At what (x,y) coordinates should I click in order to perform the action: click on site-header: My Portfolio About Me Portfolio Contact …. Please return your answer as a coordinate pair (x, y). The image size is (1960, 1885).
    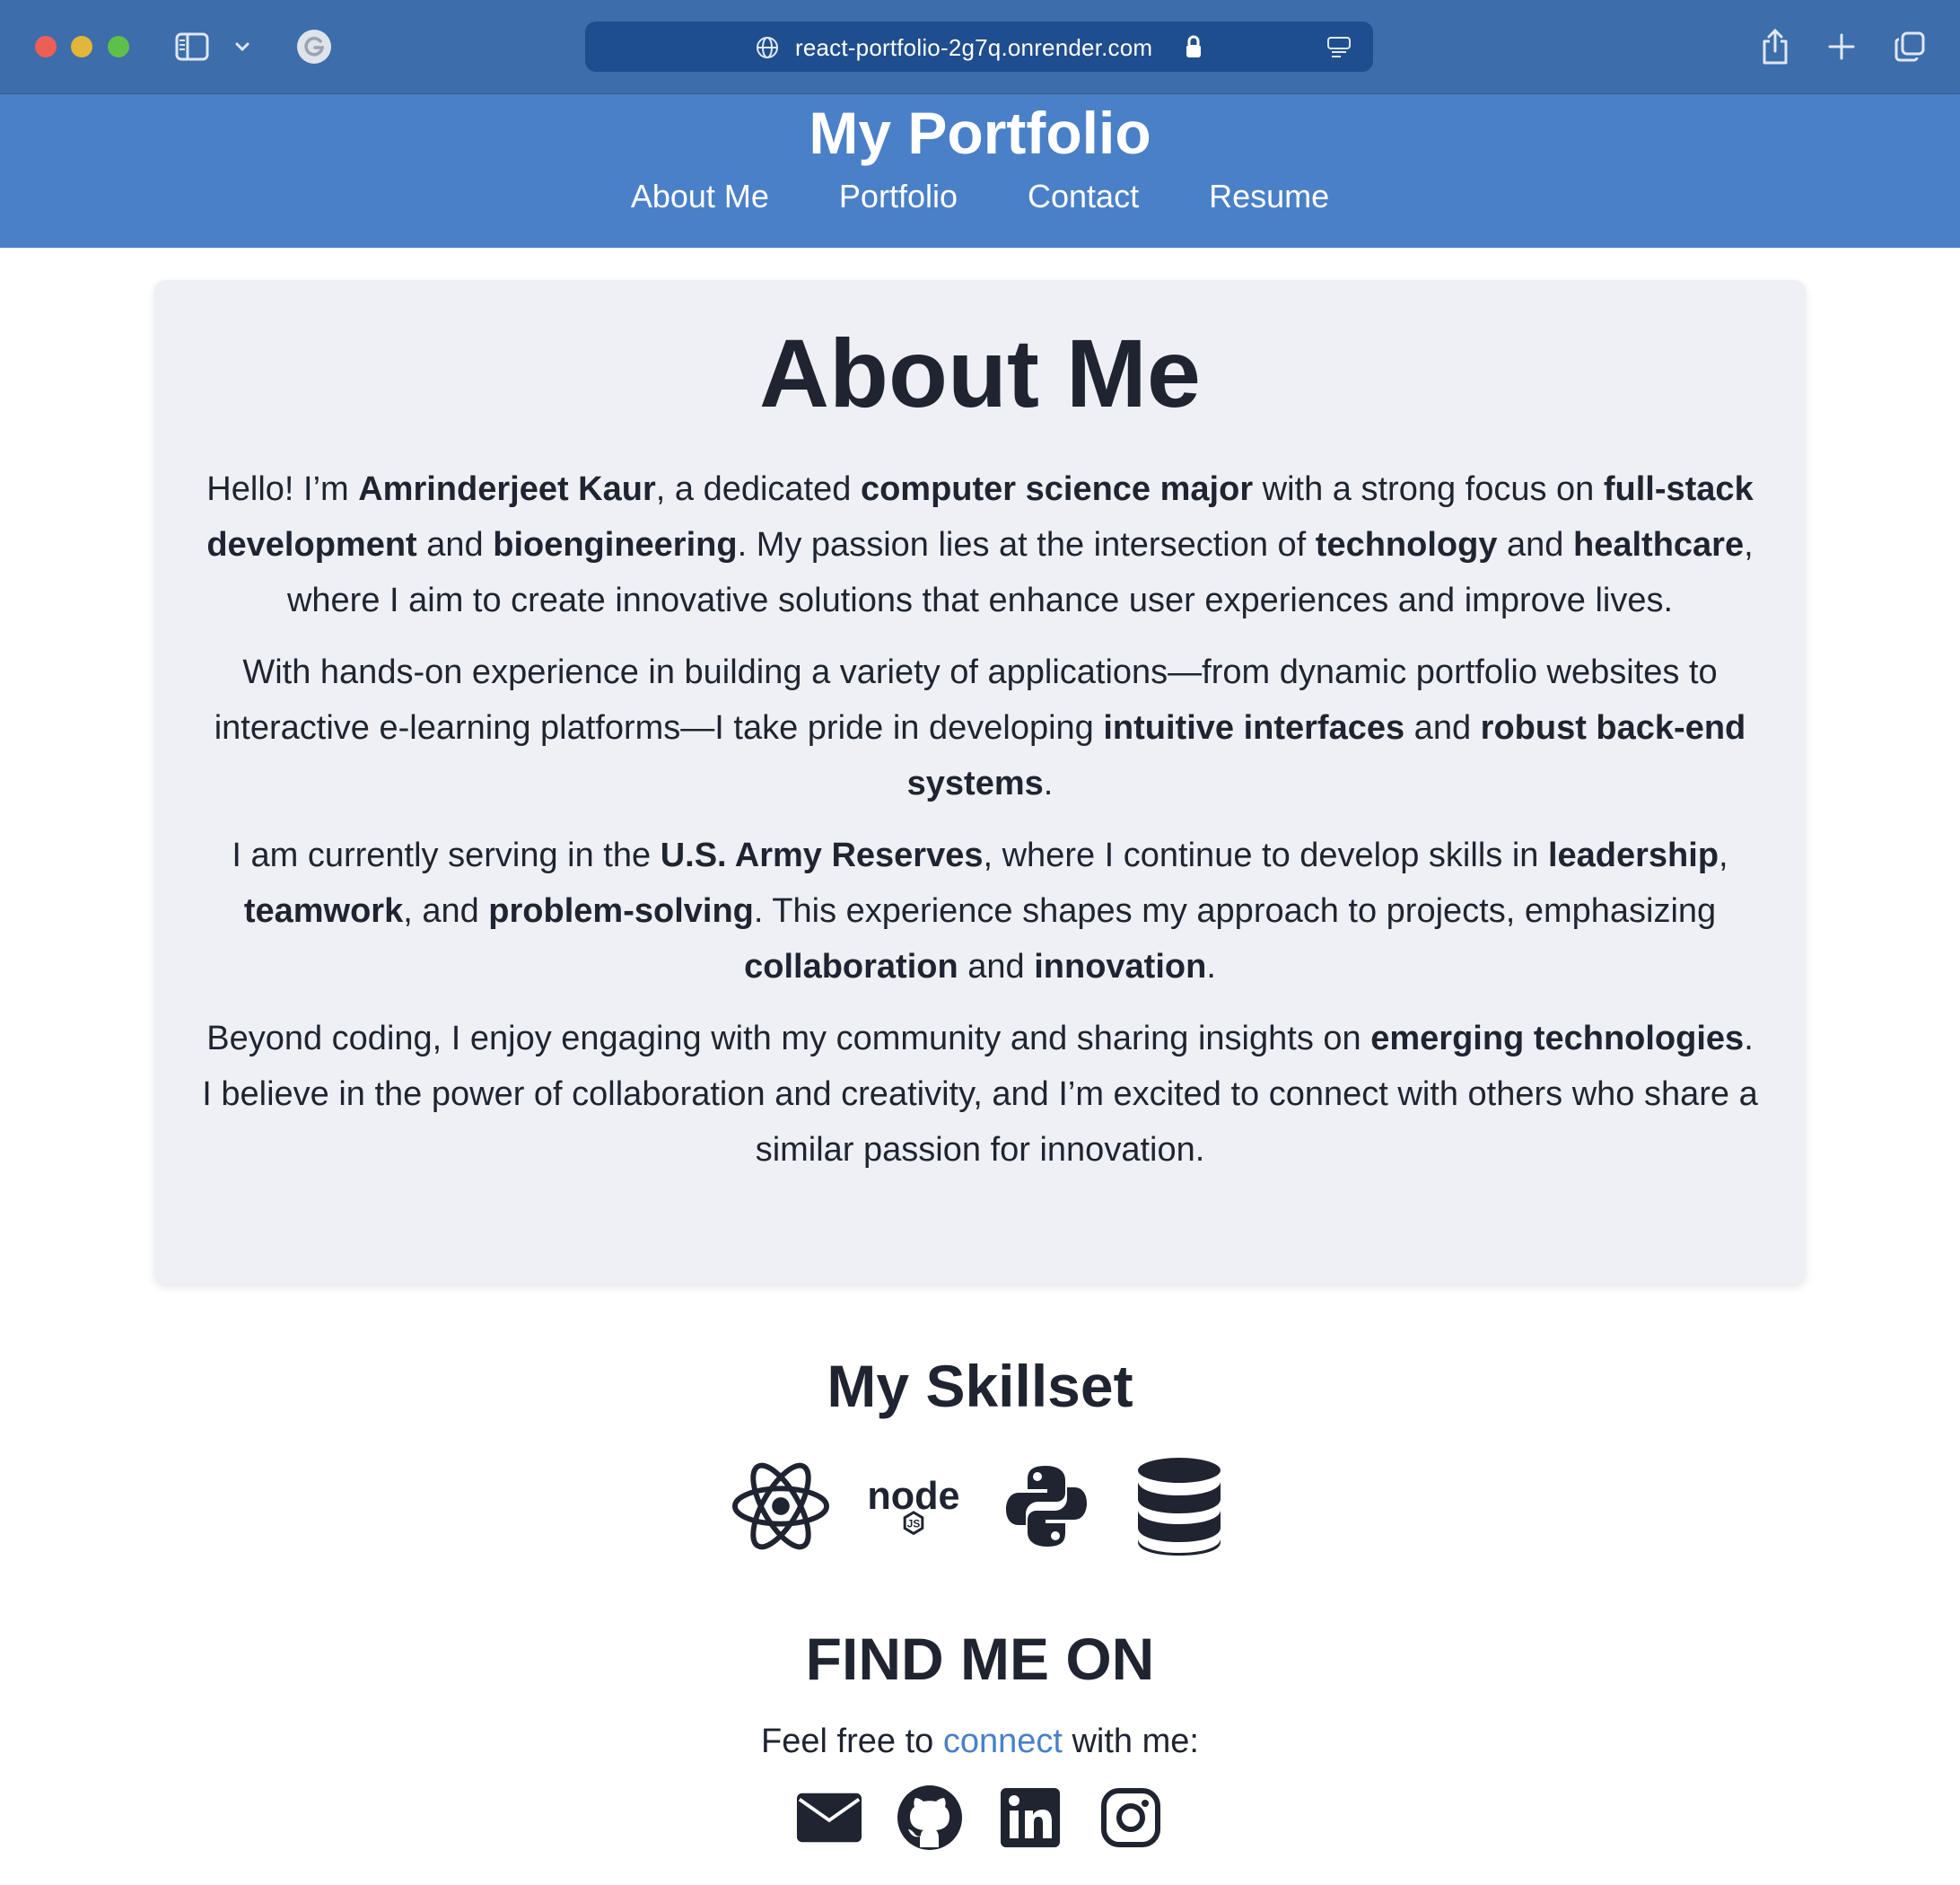
    Looking at the image, I should click on (980, 171).